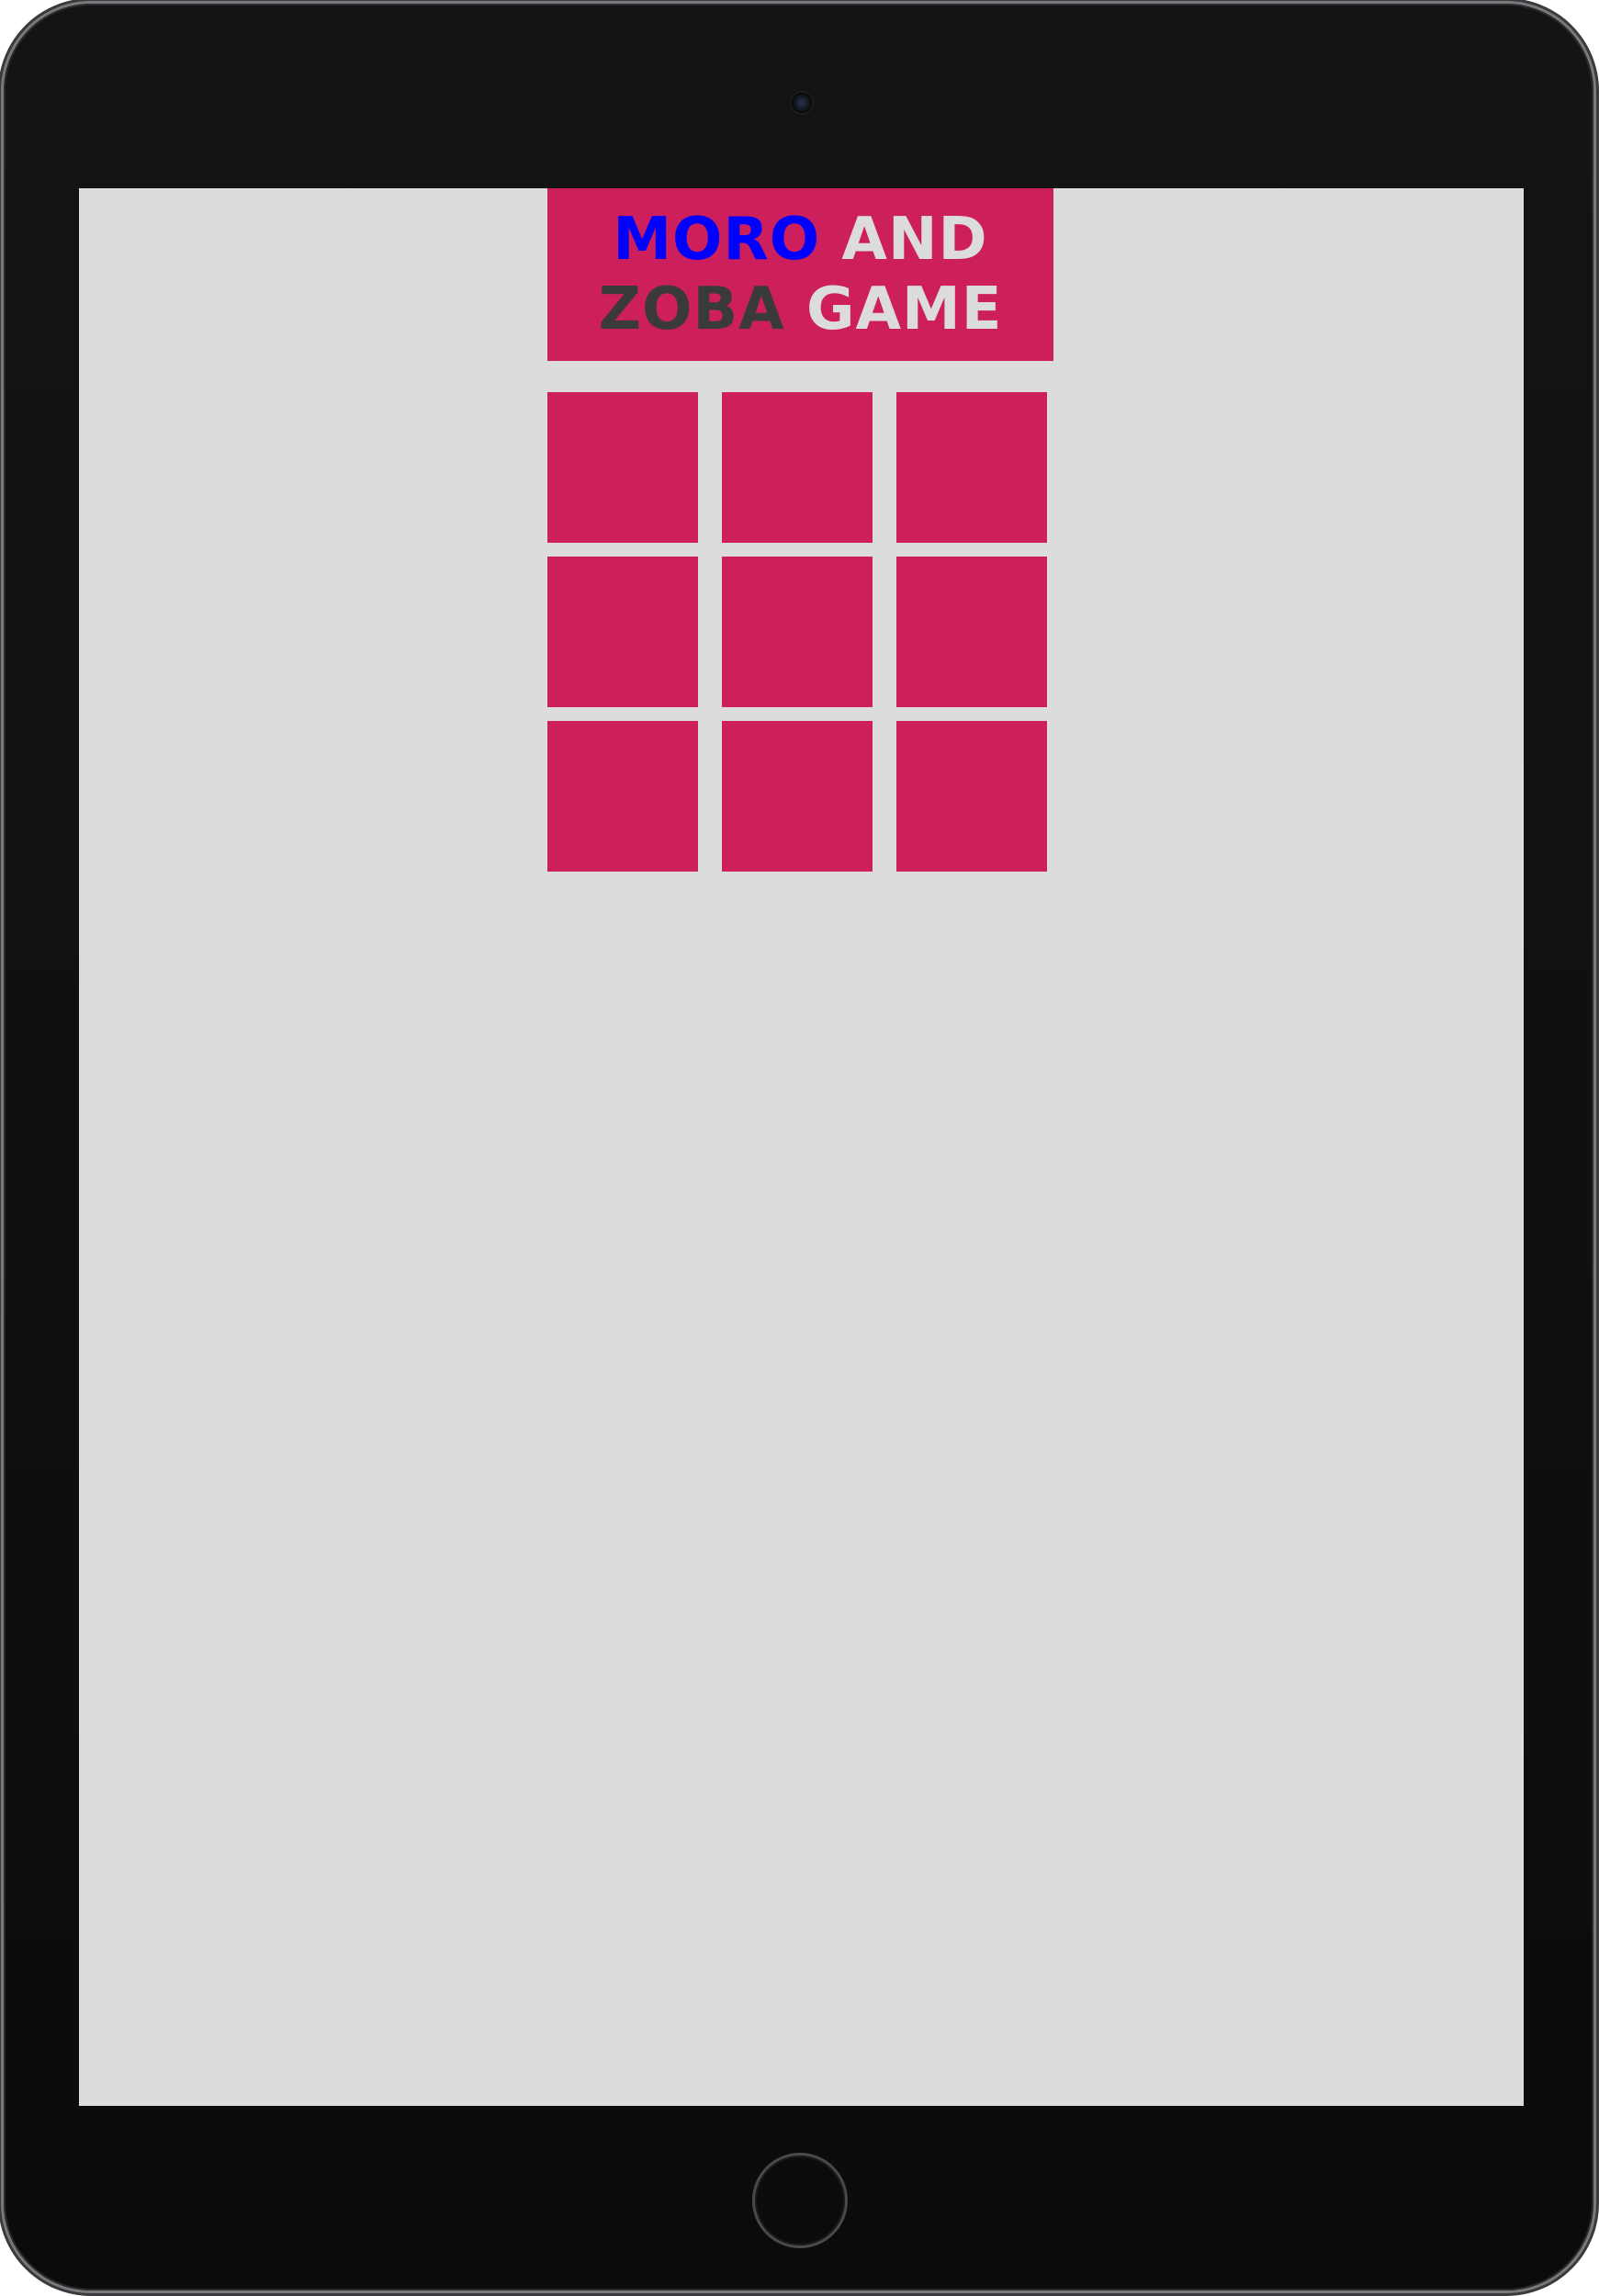 This screenshot has height=2296, width=1599. What do you see at coordinates (801, 309) in the screenshot?
I see `title-line-2: ZOBA GAME` at bounding box center [801, 309].